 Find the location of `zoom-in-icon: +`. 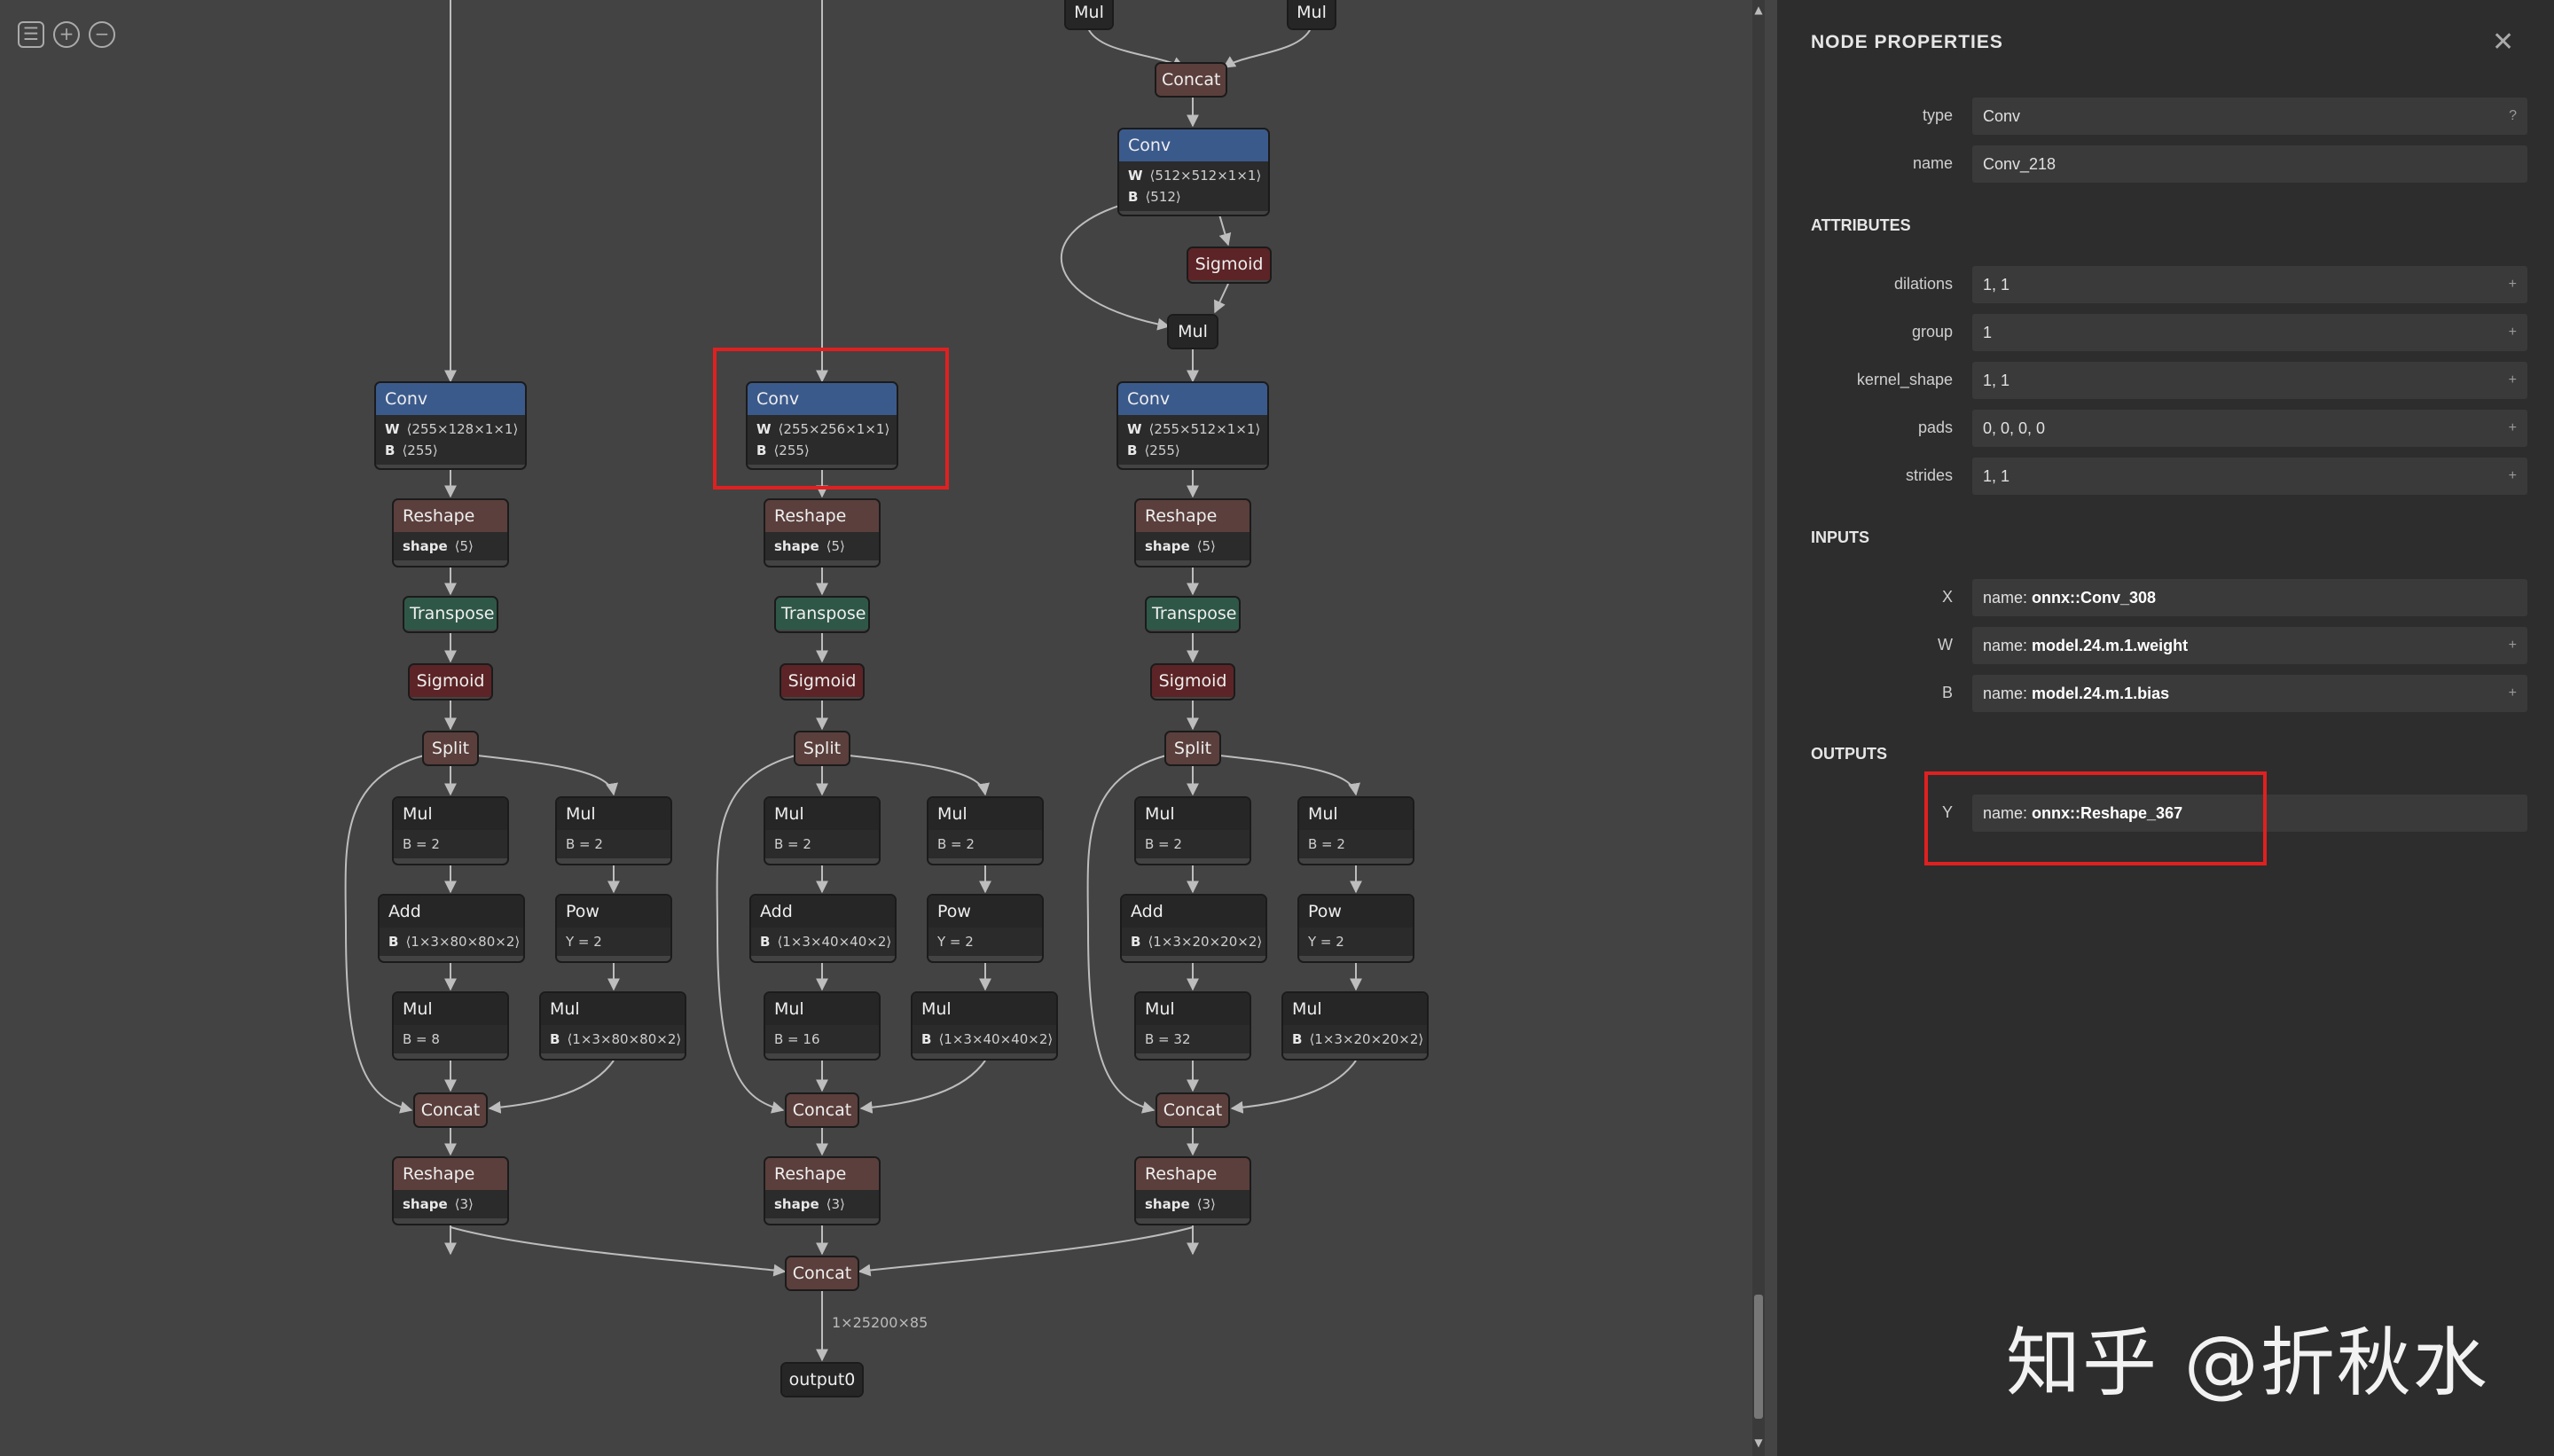

zoom-in-icon: + is located at coordinates (66, 34).